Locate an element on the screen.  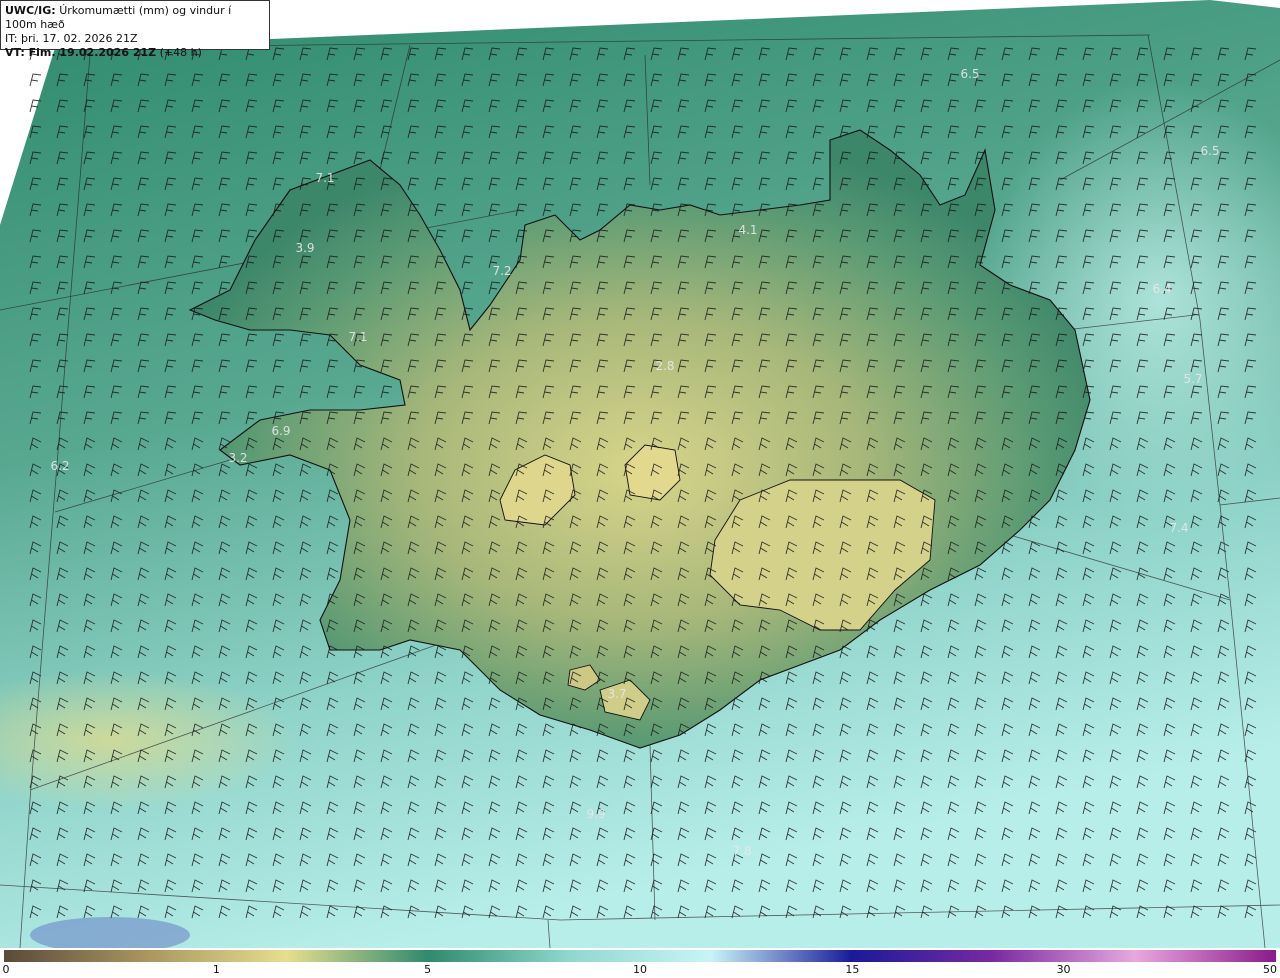
colorbar-strip is located at coordinates (640, 956).